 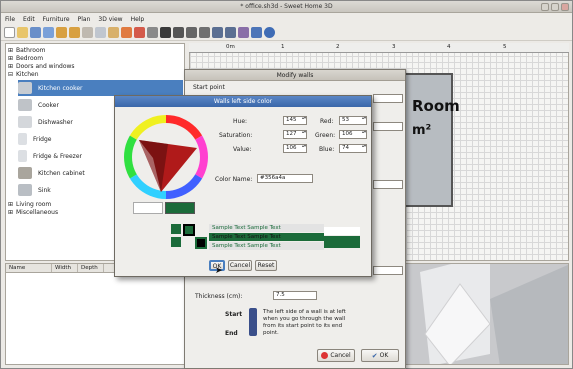 I want to click on thickness-field: 7.5, so click(x=295, y=295).